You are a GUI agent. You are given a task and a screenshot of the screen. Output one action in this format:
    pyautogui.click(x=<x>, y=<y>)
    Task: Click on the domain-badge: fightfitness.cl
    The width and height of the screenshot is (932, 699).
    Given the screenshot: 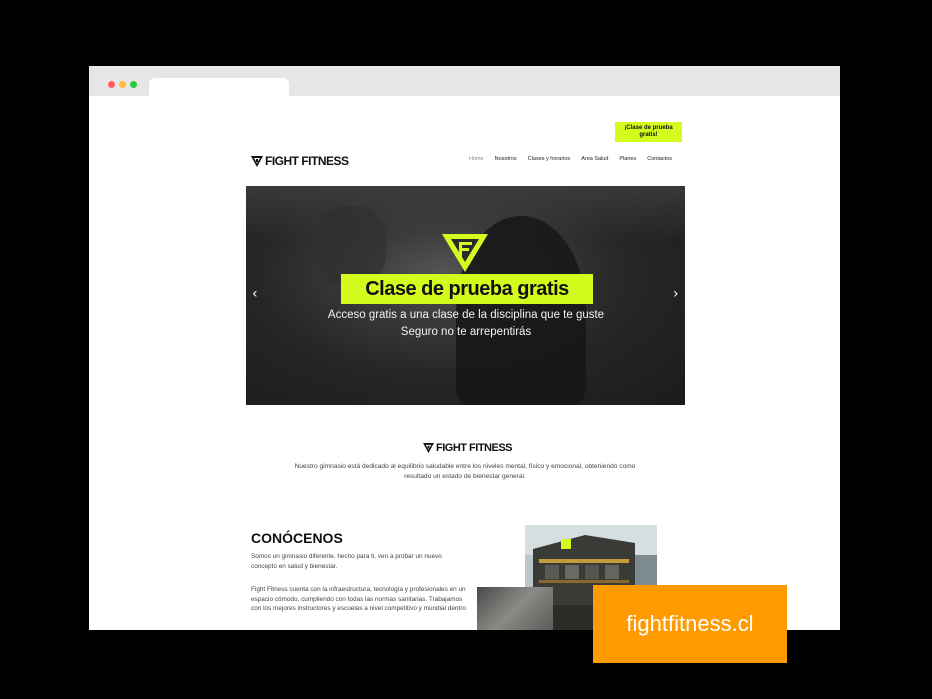 What is the action you would take?
    pyautogui.click(x=690, y=624)
    